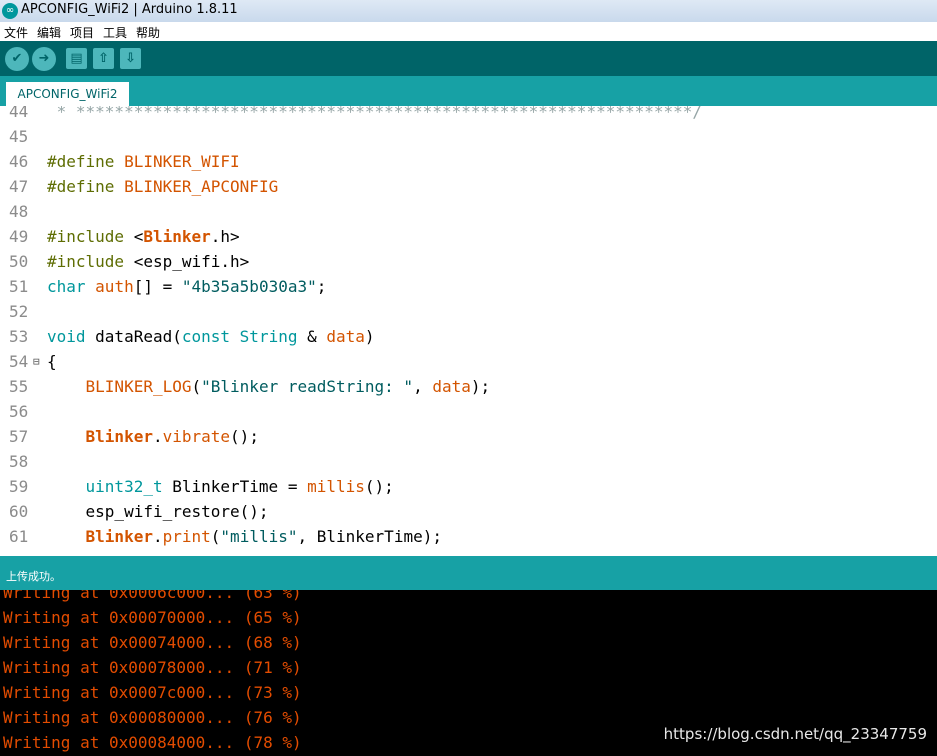 The width and height of the screenshot is (937, 756). What do you see at coordinates (263, 536) in the screenshot?
I see `code-text: Blinker.print("millis", BlinkerTime);` at bounding box center [263, 536].